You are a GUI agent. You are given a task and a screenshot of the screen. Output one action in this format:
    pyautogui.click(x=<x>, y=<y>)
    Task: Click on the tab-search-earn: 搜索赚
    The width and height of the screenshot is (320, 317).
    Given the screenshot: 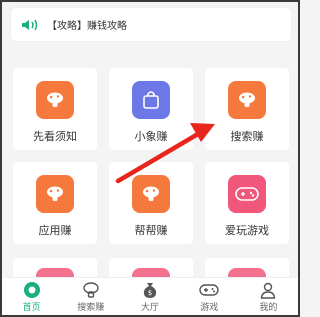 What is the action you would take?
    pyautogui.click(x=90, y=296)
    